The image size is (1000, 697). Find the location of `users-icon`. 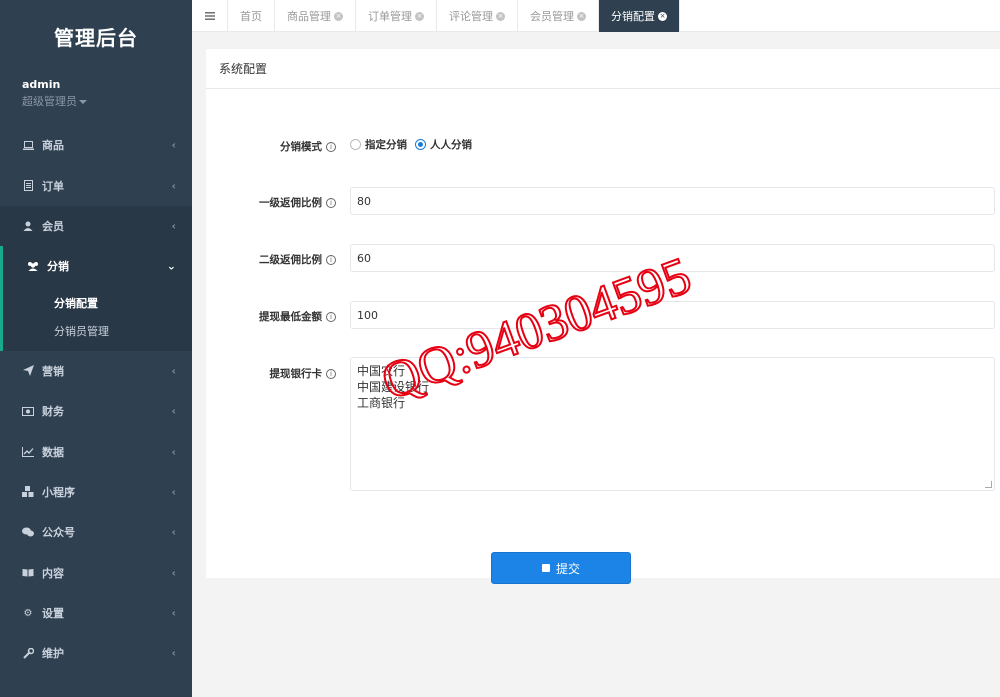

users-icon is located at coordinates (33, 266).